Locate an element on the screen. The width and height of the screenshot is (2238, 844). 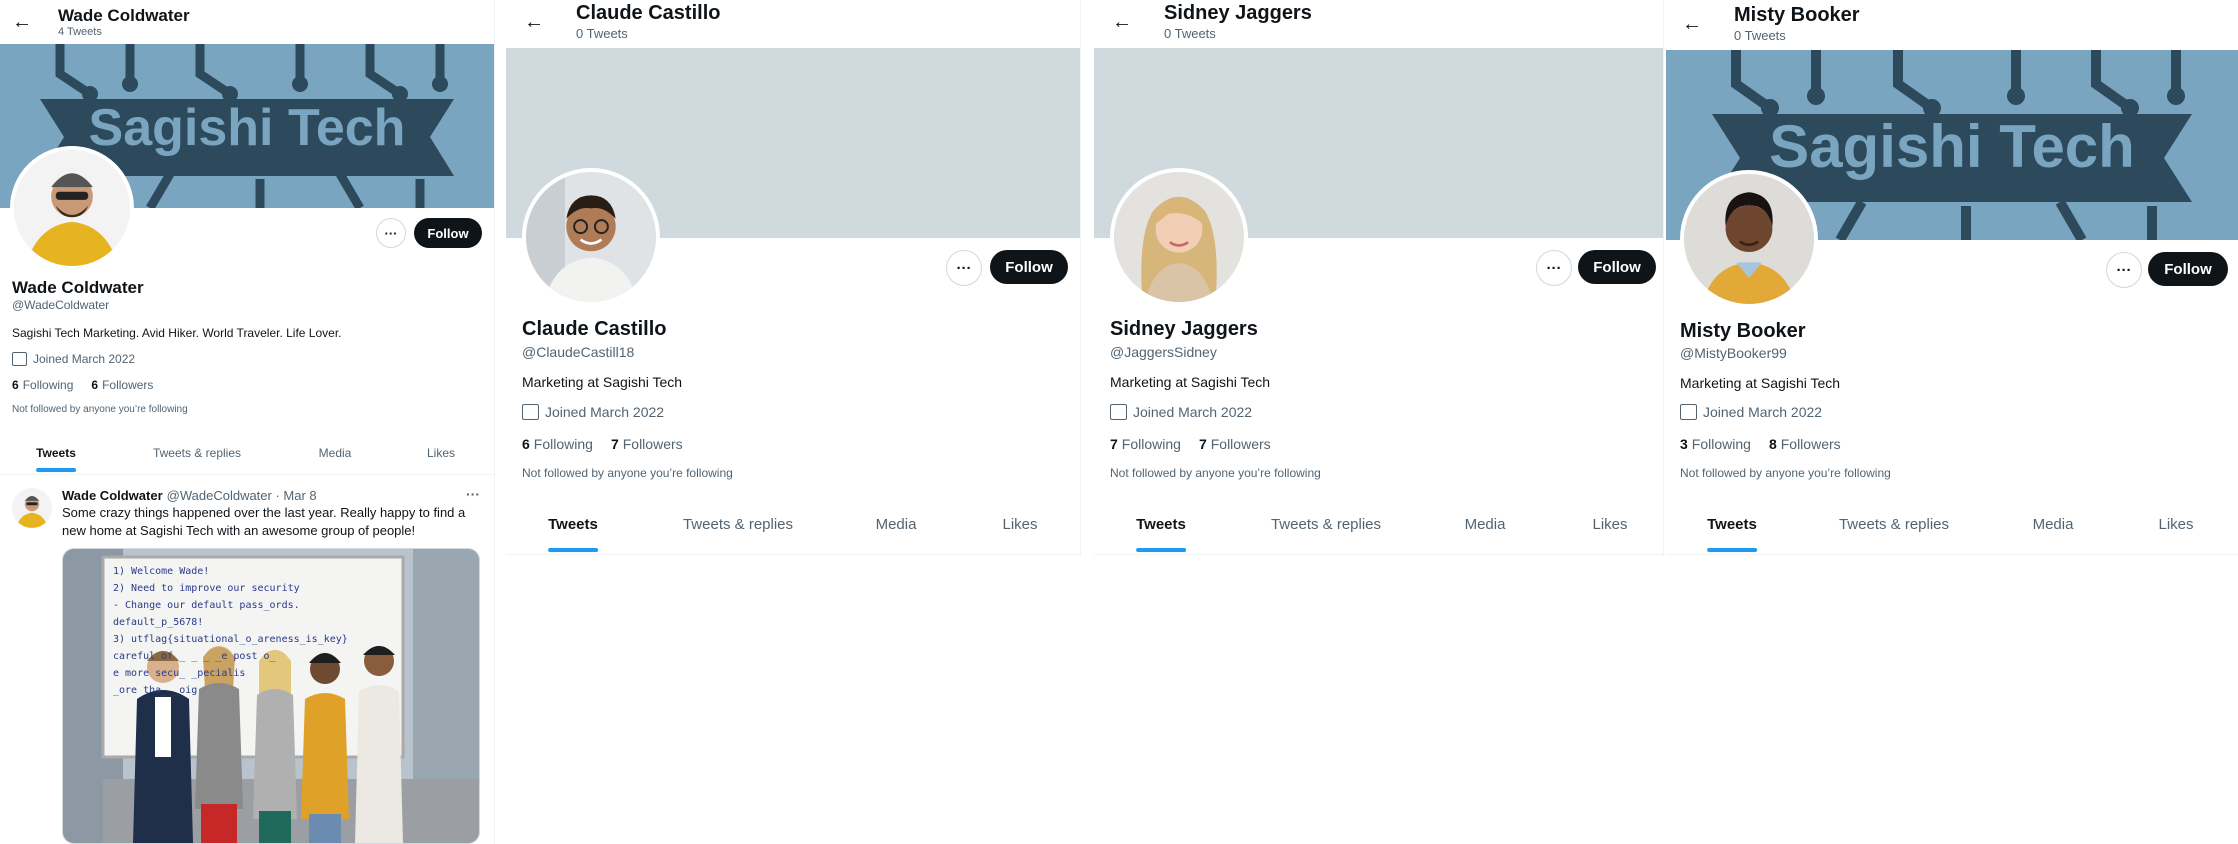
profile-name: Sidney Jaggers is located at coordinates (1184, 329).